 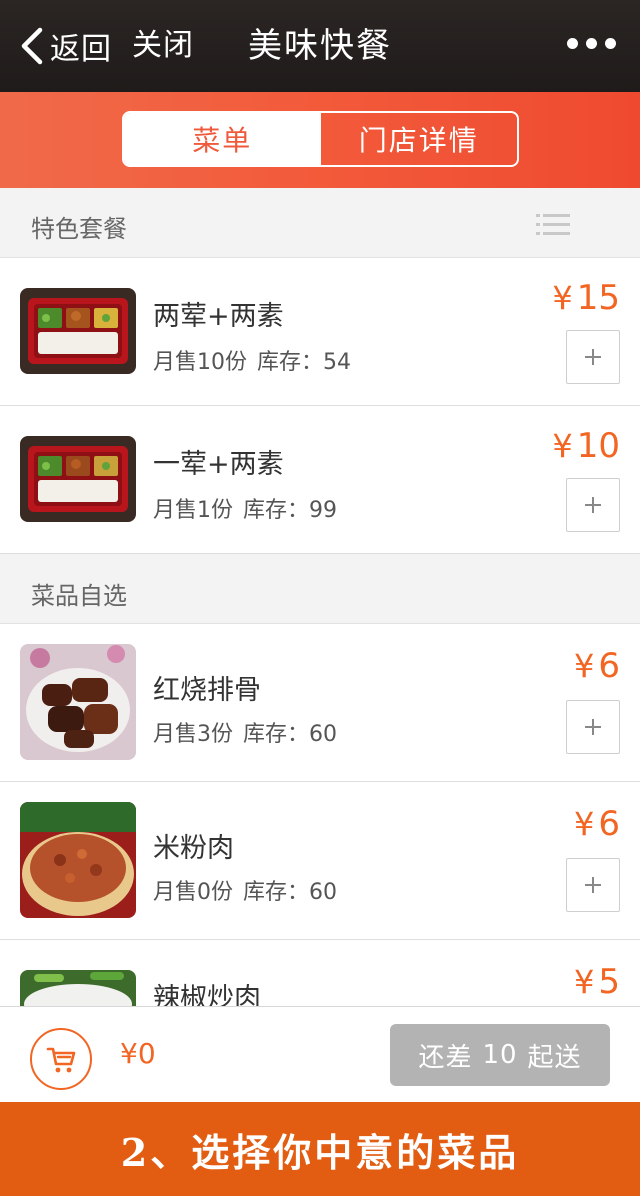 I want to click on item-sales: 月售0份, so click(x=193, y=892).